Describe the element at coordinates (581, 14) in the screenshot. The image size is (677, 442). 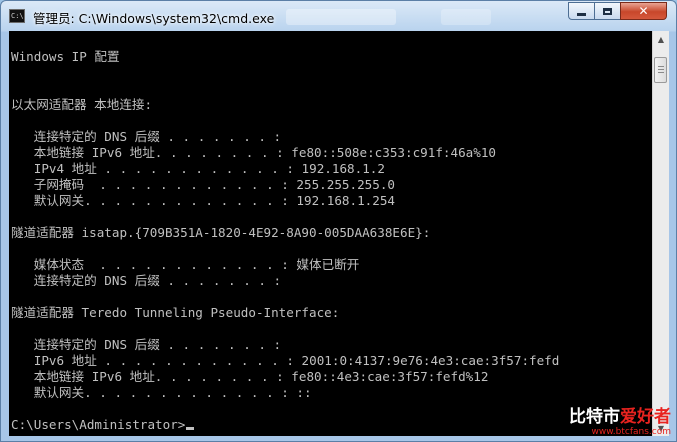
I see `minimize-icon` at that location.